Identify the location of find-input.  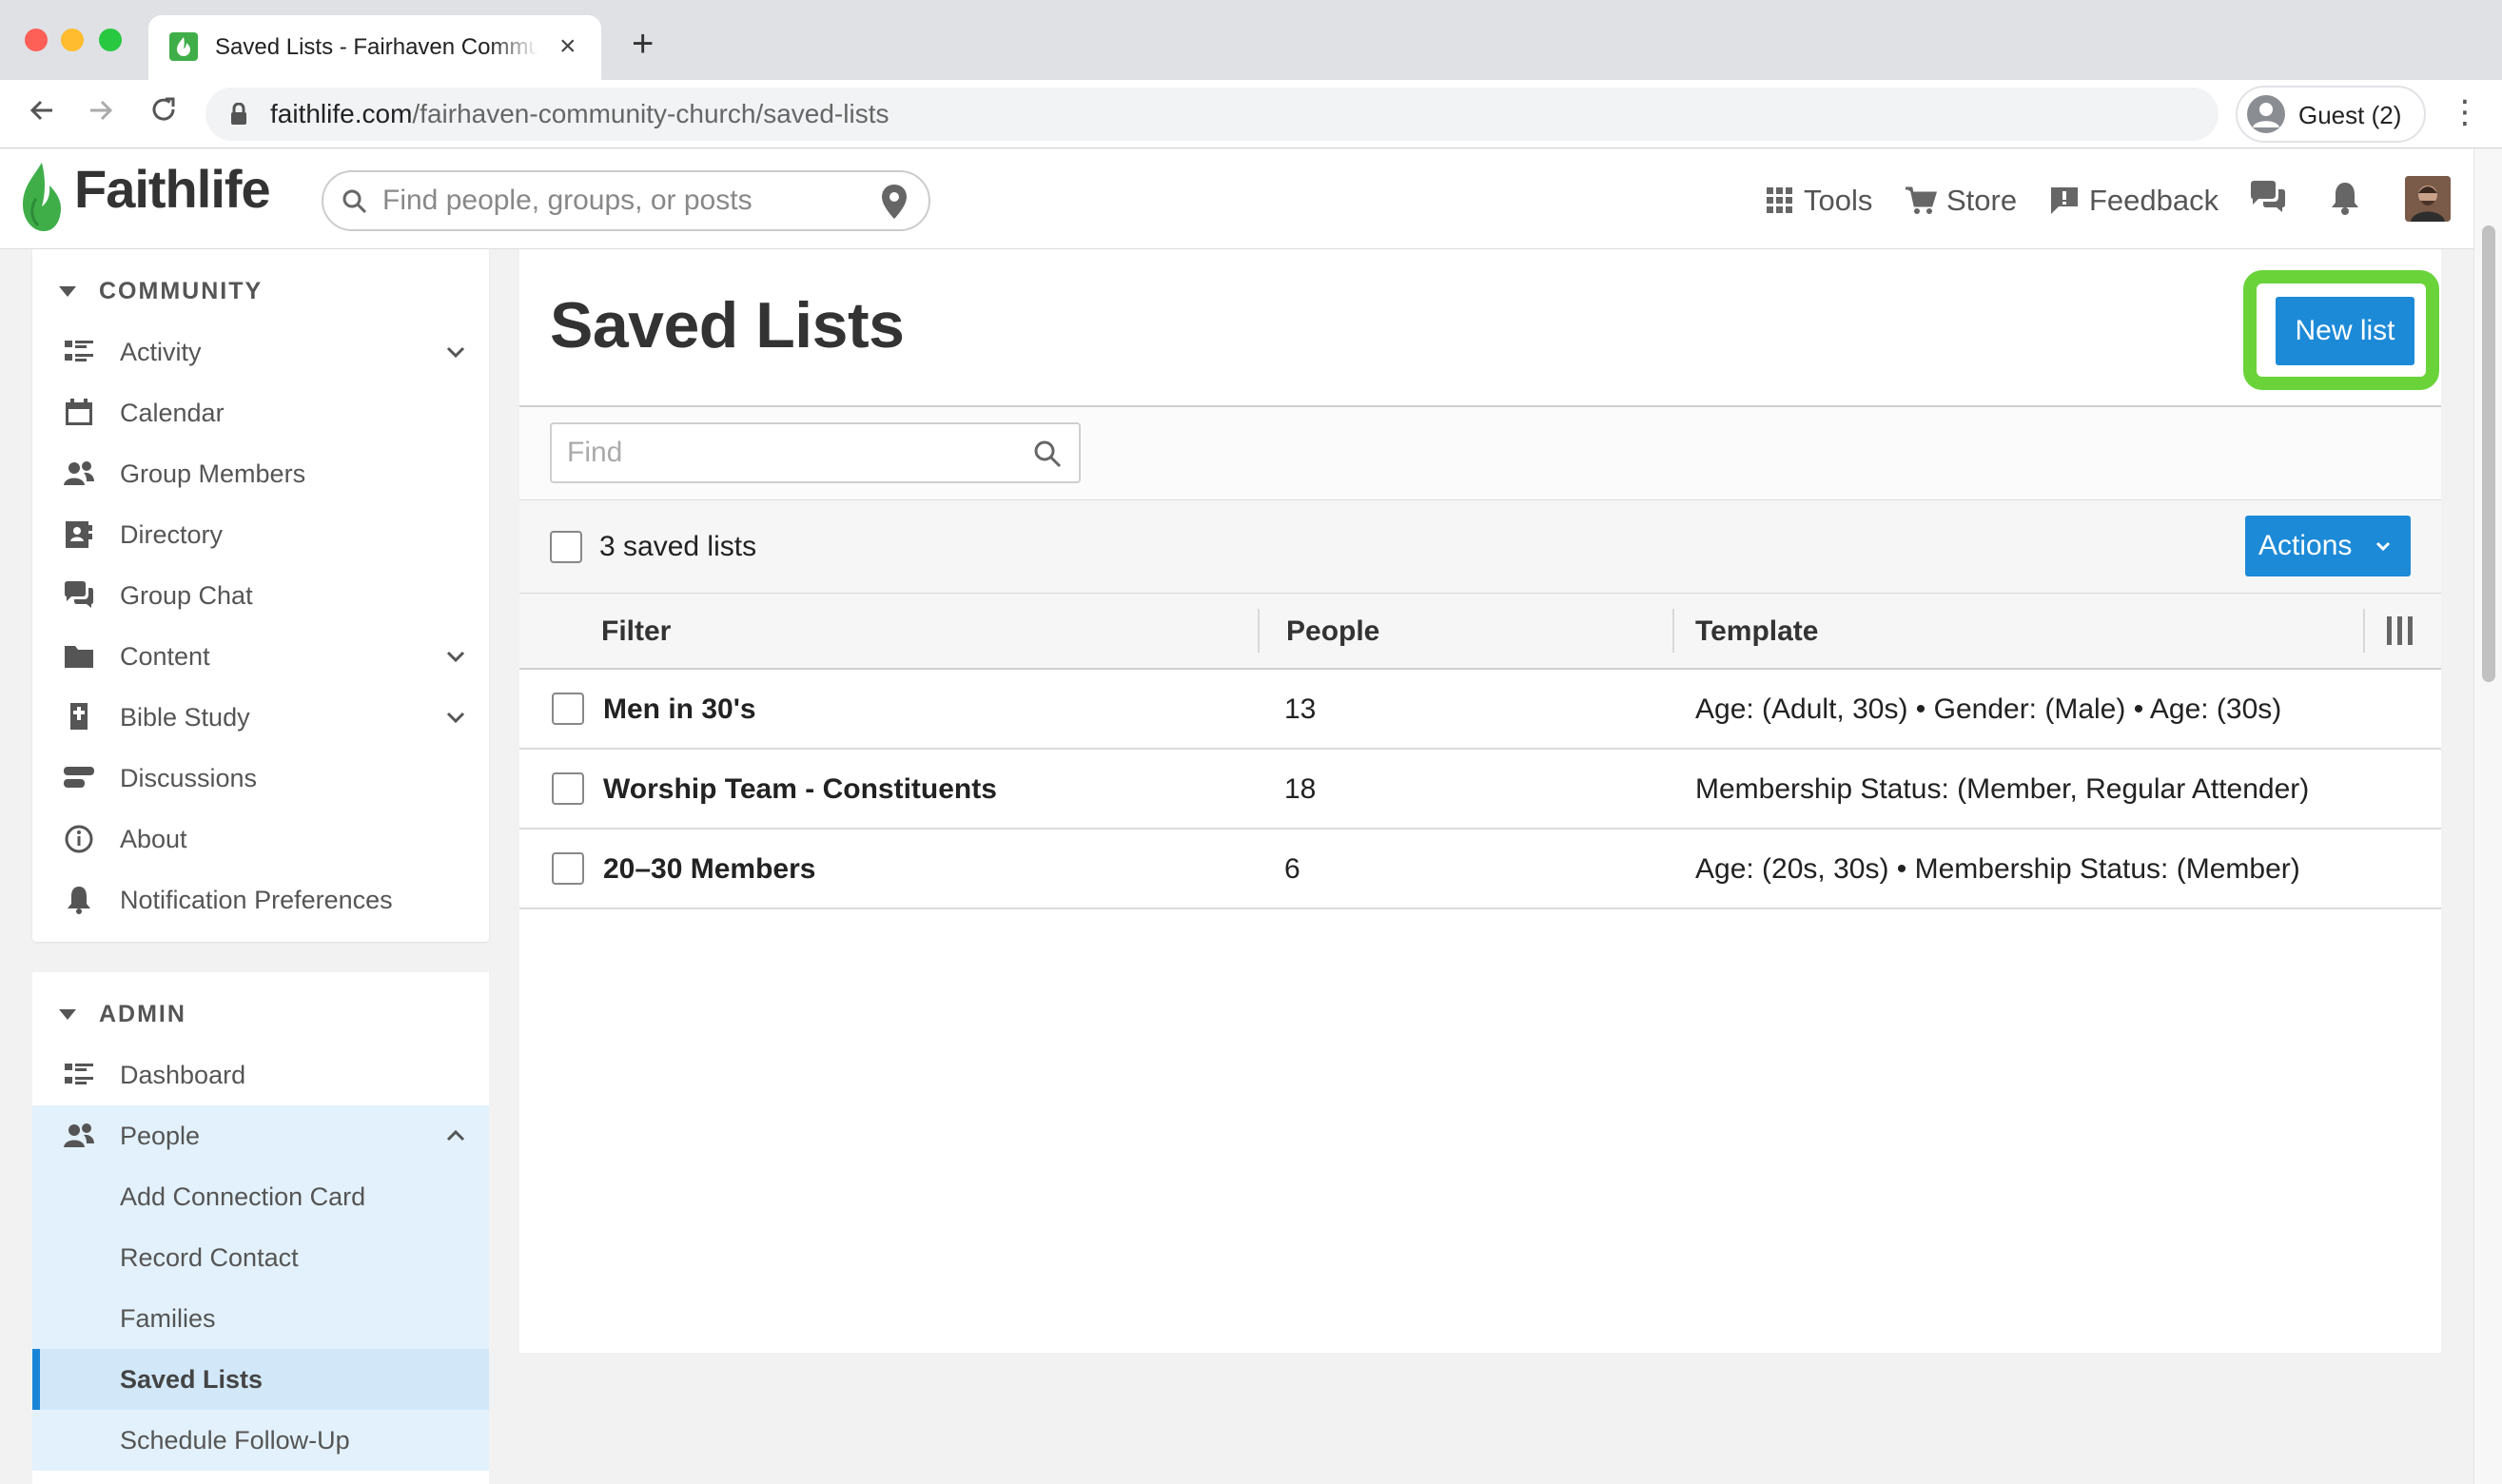
(790, 453).